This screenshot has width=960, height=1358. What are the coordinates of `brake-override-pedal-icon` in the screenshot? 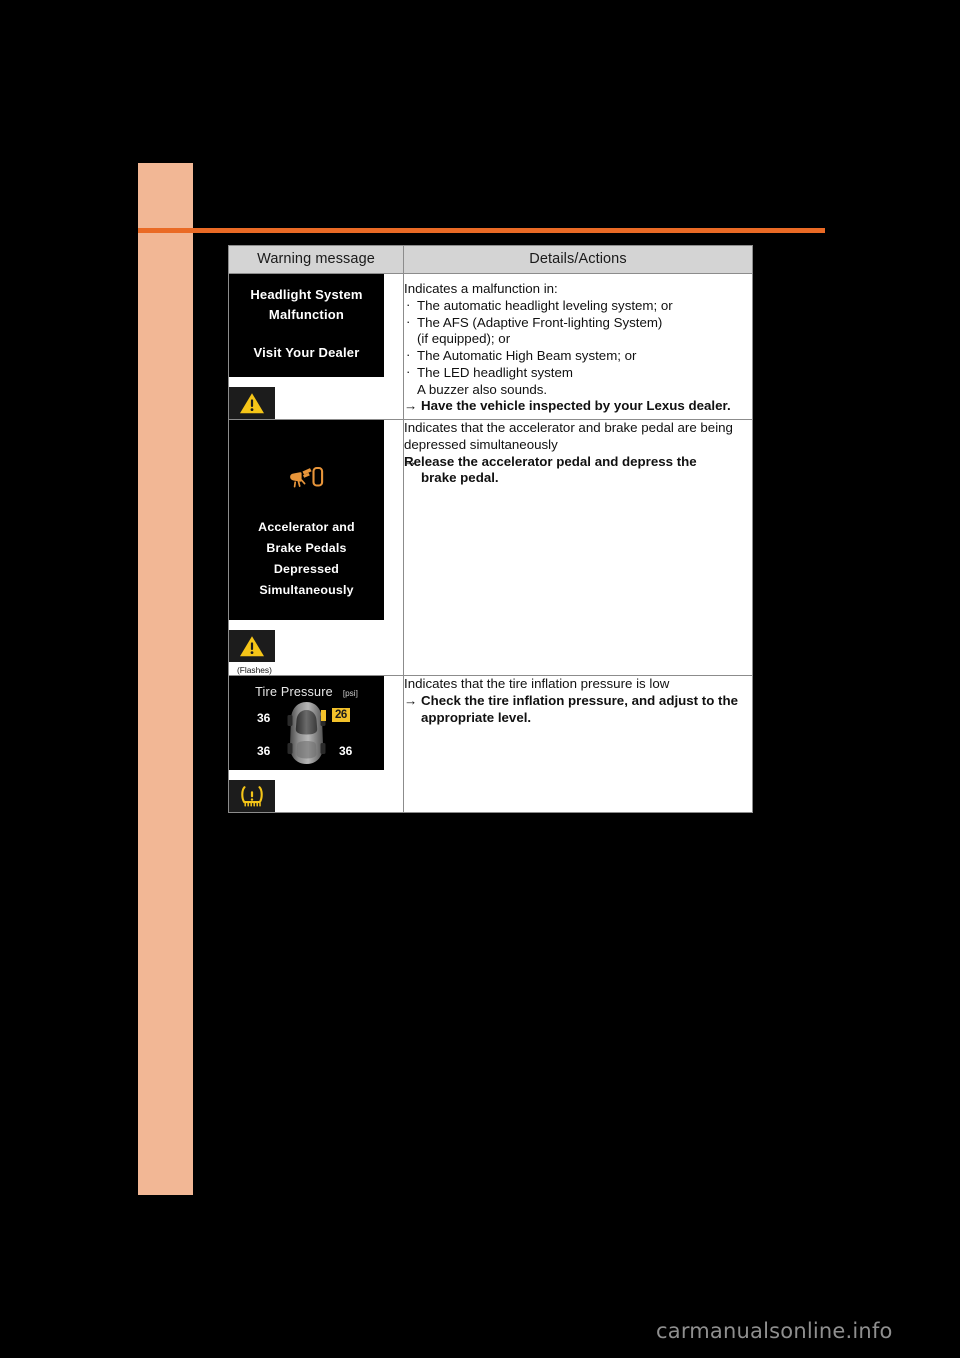 It's located at (306, 468).